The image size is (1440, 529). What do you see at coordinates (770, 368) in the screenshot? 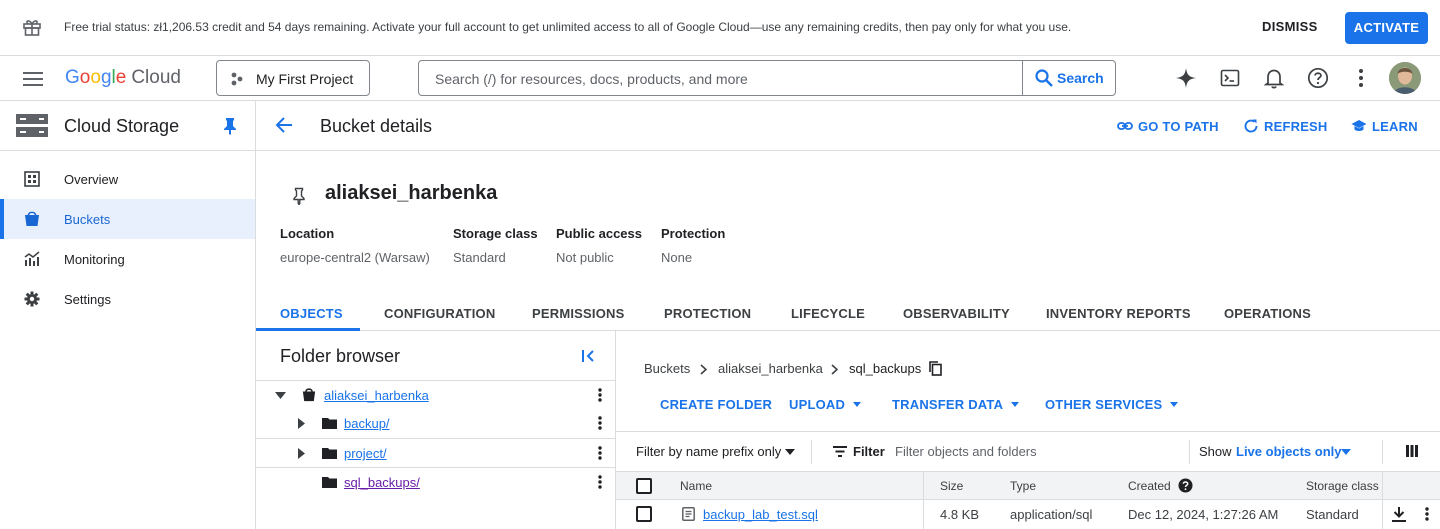
I see `breadcrumb-bucket: aliaksei_harbenka` at bounding box center [770, 368].